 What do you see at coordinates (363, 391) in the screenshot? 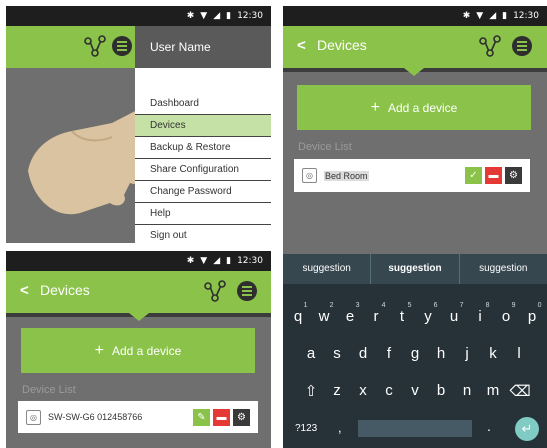
I see `key-x: x` at bounding box center [363, 391].